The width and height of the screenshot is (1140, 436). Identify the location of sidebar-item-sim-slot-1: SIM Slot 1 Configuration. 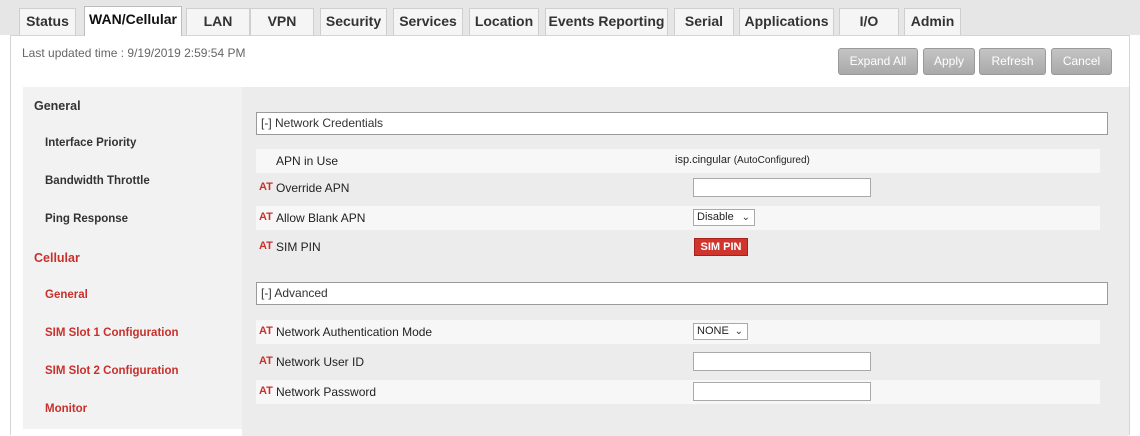
(132, 334).